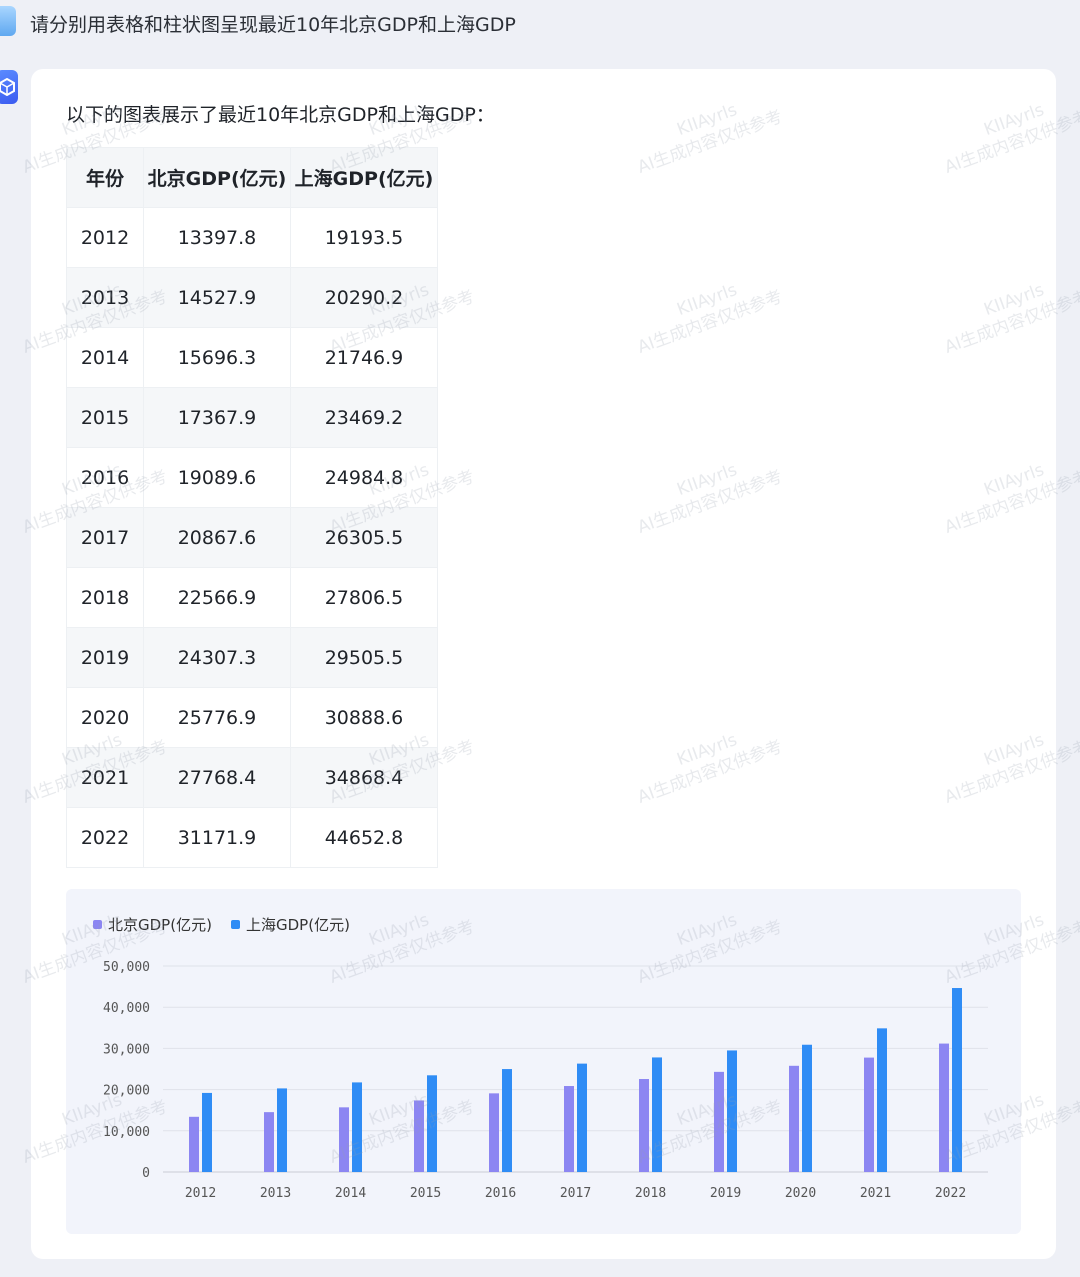 The width and height of the screenshot is (1080, 1277). I want to click on beijing-gdp-cell: 15696.3, so click(217, 357).